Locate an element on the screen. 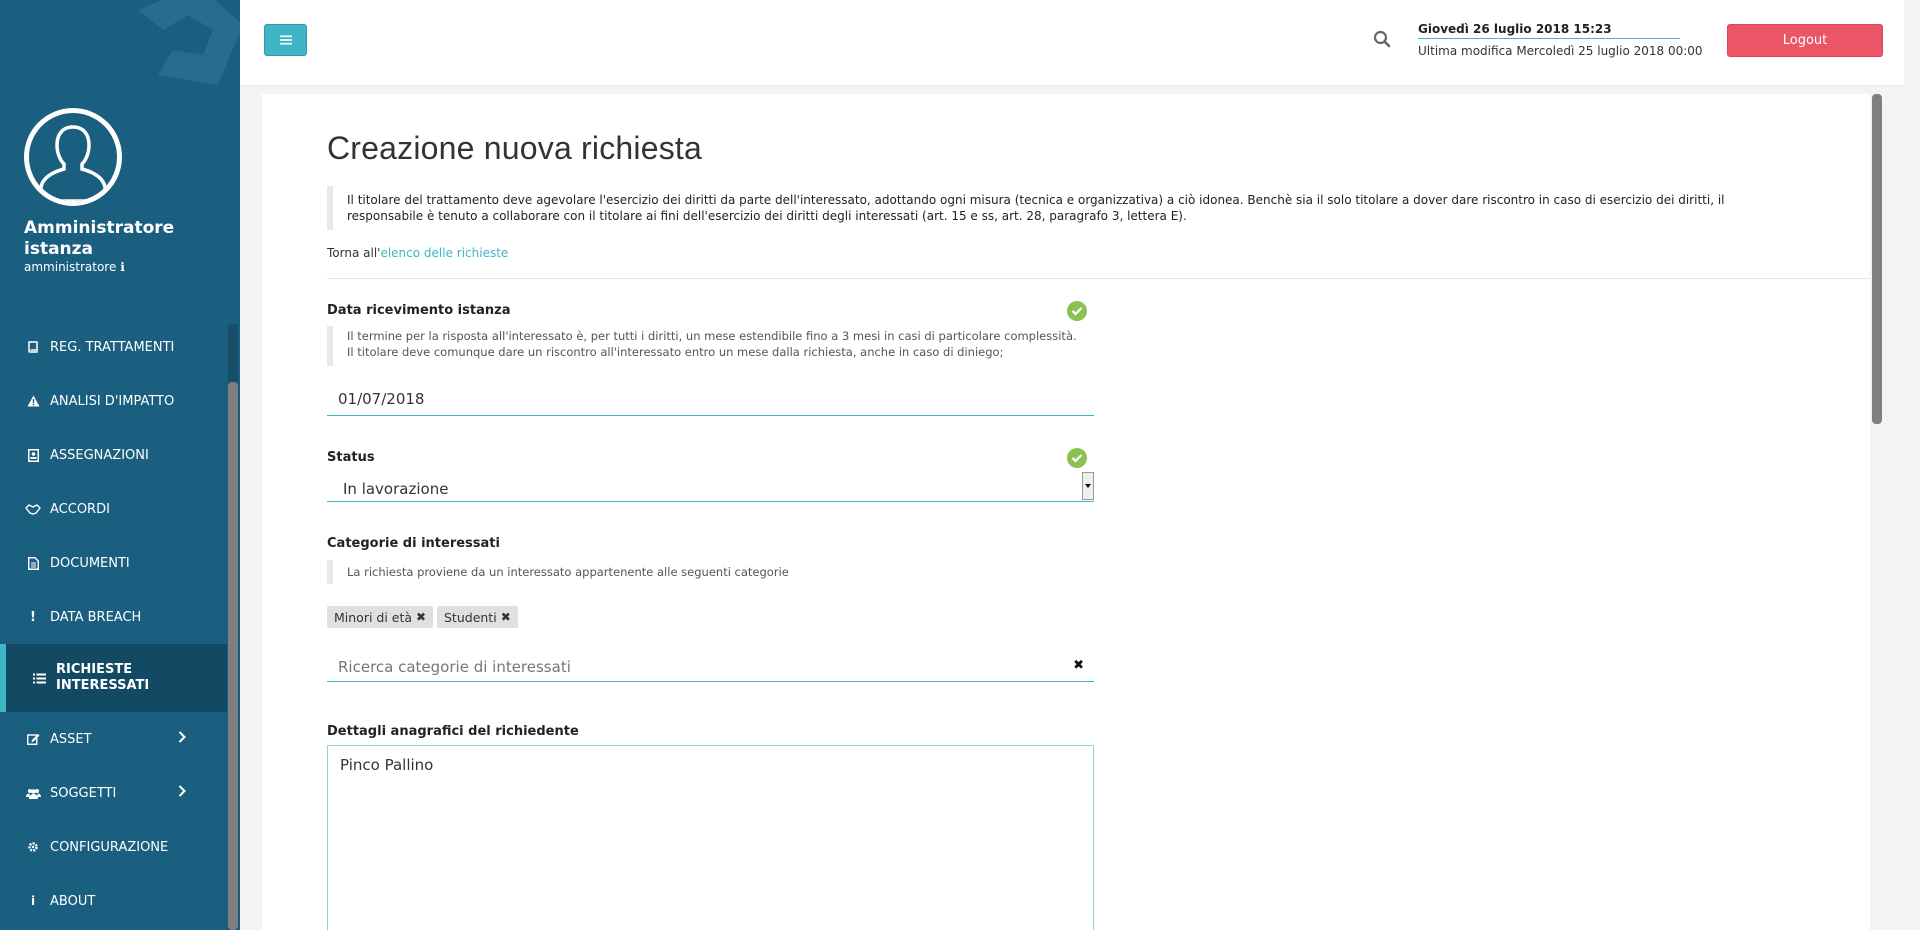 The width and height of the screenshot is (1920, 930). user-role: amministratore ℹ is located at coordinates (74, 267).